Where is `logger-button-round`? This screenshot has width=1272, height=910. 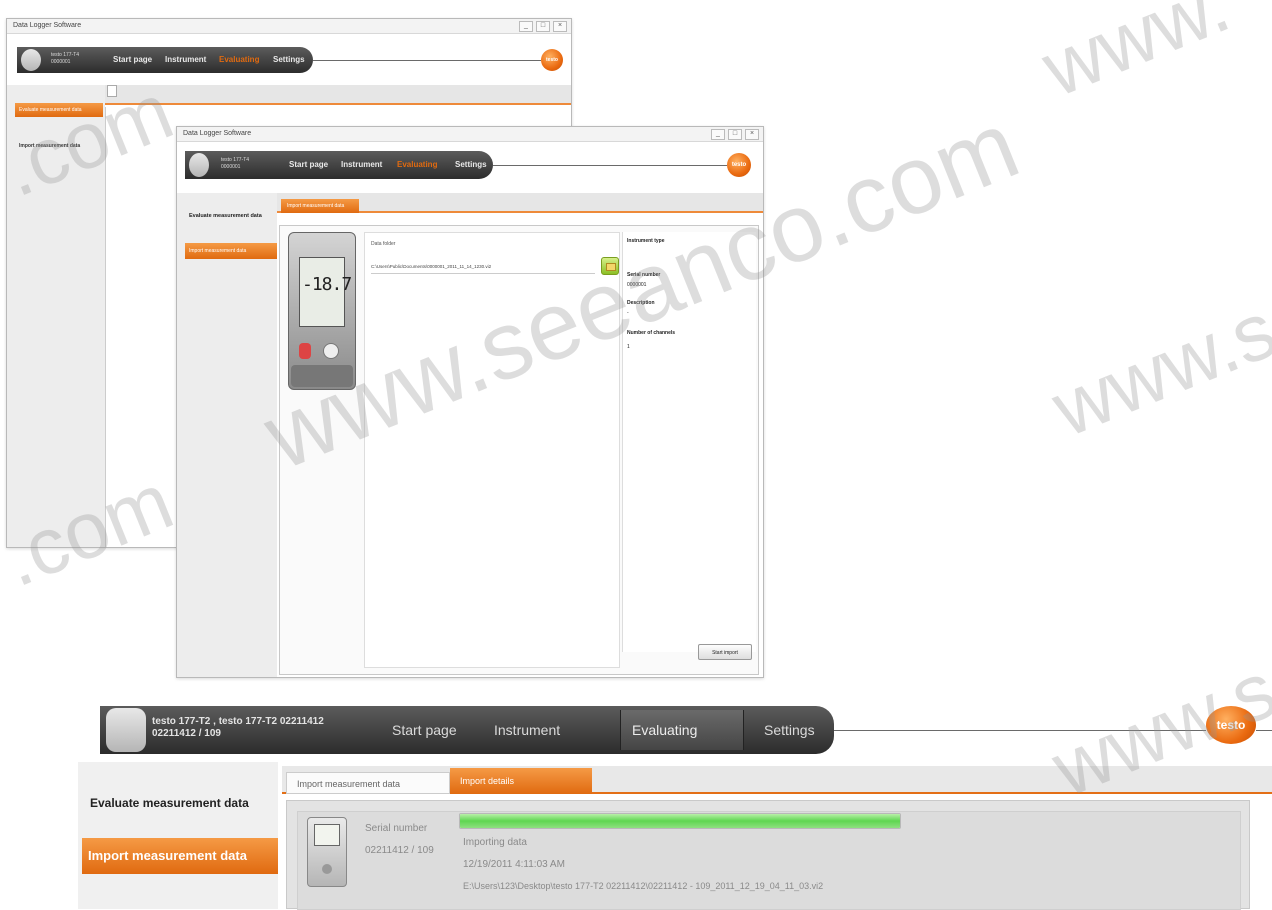 logger-button-round is located at coordinates (331, 351).